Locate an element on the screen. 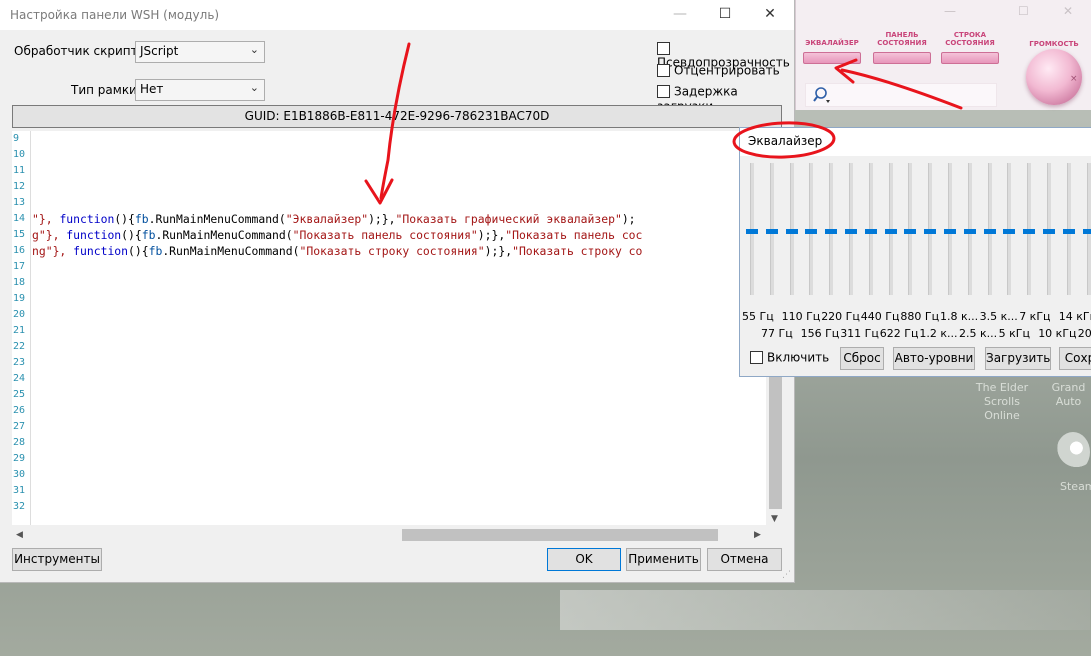 This screenshot has height=656, width=1091. frame-type-value: Нет is located at coordinates (152, 89).